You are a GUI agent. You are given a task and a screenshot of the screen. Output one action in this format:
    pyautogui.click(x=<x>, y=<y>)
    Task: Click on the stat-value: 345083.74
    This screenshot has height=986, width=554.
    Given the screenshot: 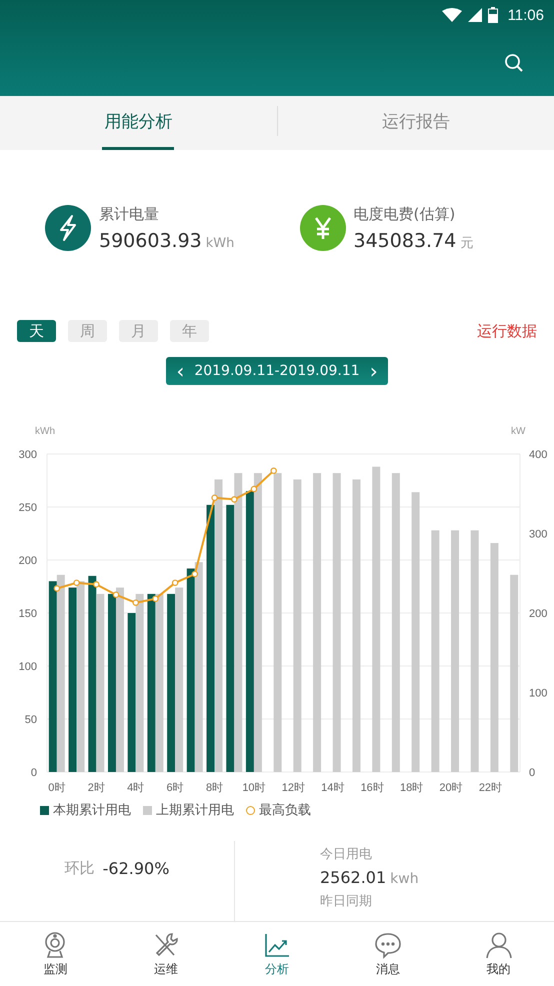 What is the action you would take?
    pyautogui.click(x=405, y=241)
    